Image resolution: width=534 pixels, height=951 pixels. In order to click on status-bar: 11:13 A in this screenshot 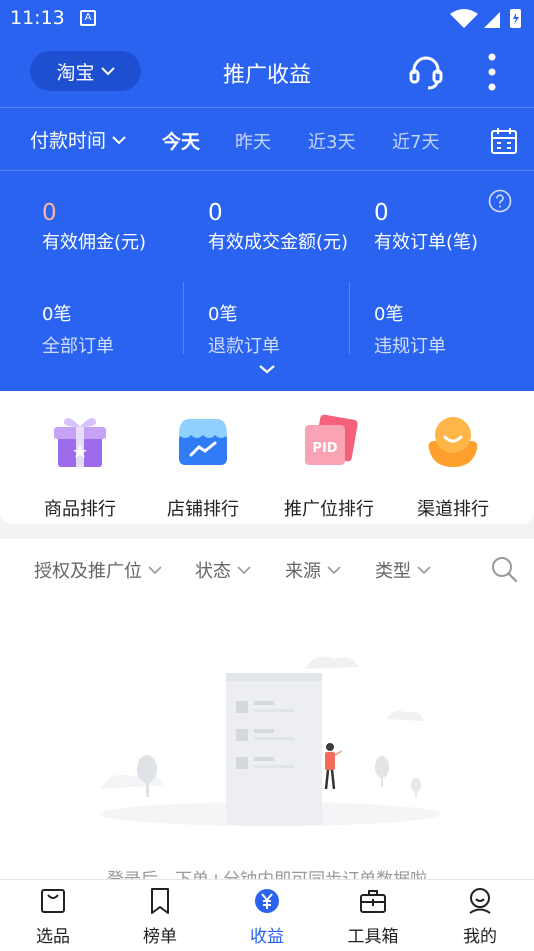, I will do `click(267, 18)`.